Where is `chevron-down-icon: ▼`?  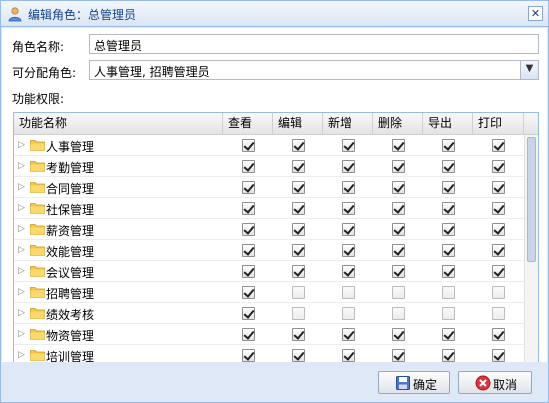
chevron-down-icon: ▼ is located at coordinates (529, 70).